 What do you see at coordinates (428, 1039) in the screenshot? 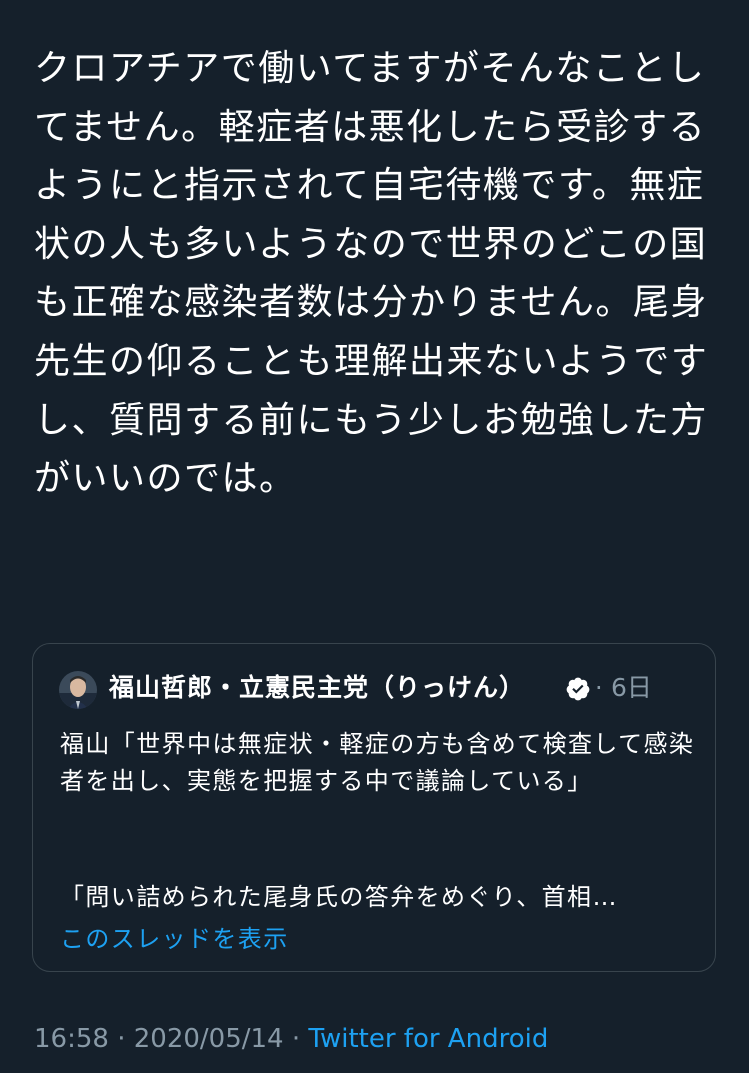
I see `tweet-source-link: Twitter for Android` at bounding box center [428, 1039].